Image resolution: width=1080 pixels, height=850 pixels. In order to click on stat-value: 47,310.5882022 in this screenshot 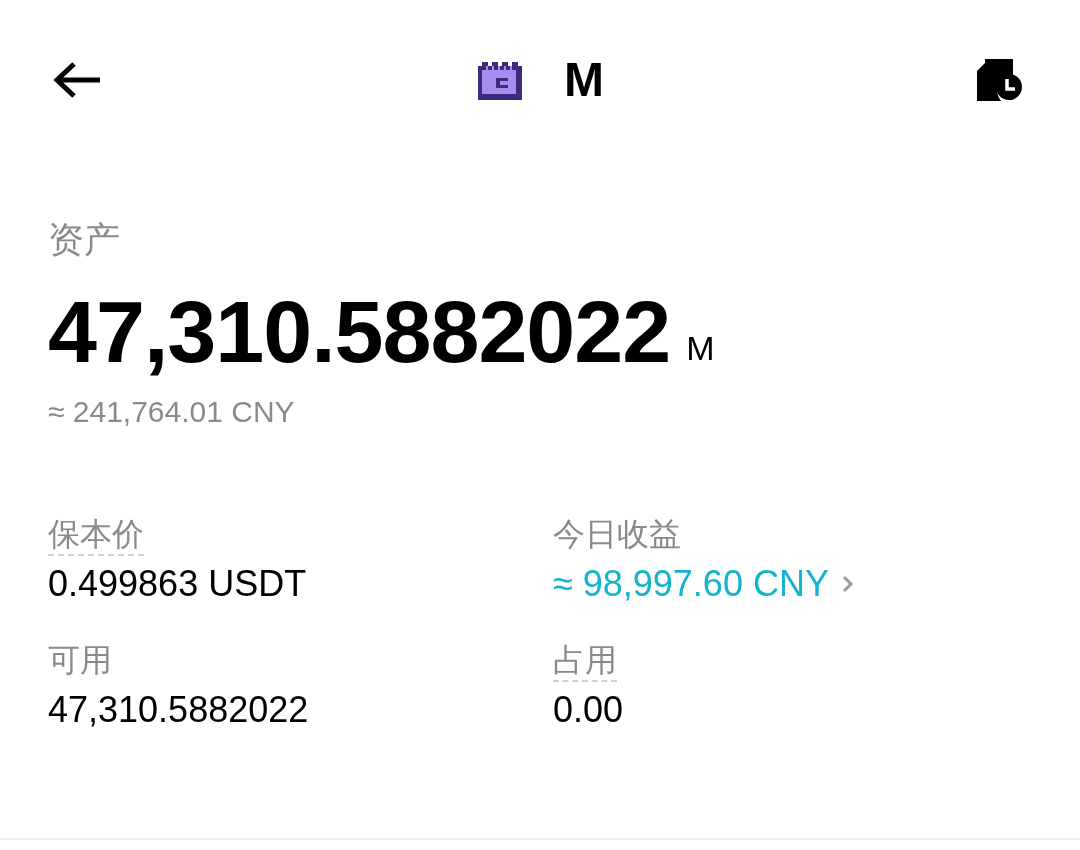, I will do `click(179, 710)`.